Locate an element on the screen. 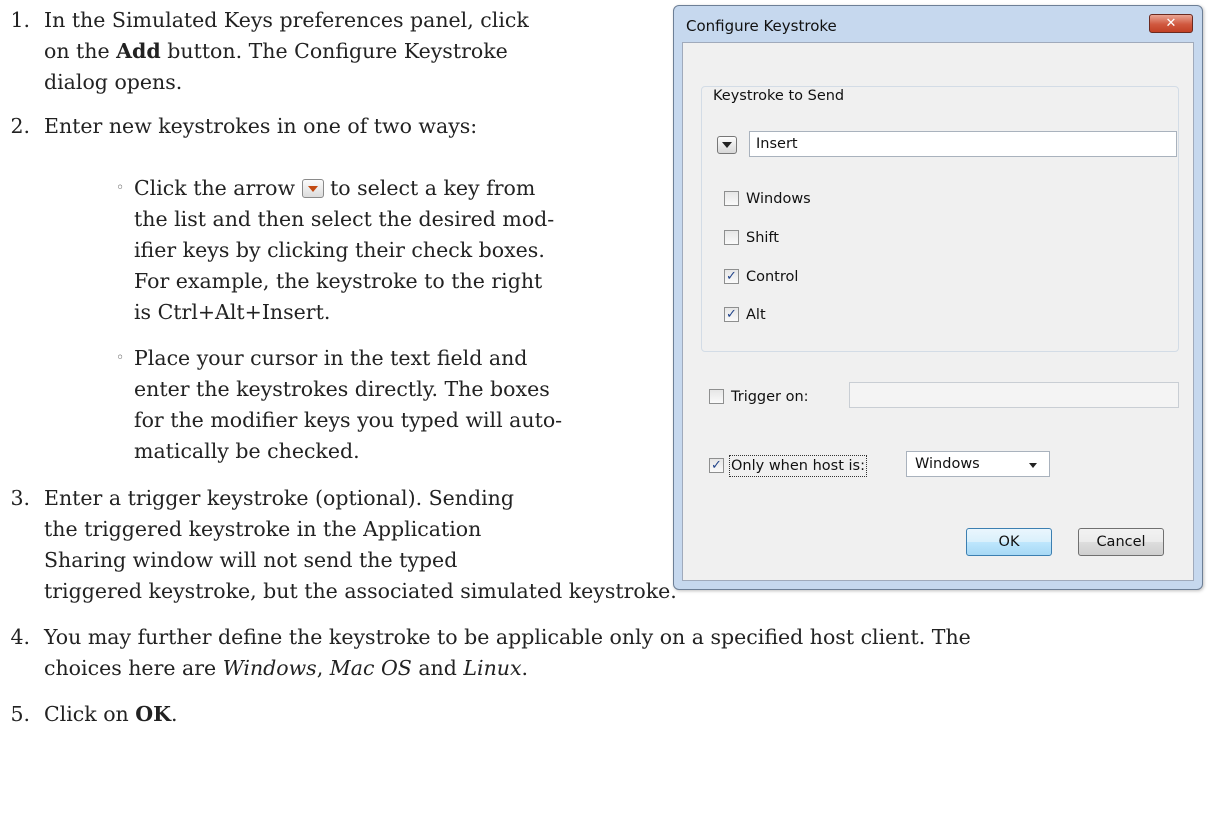 The image size is (1209, 820). dropdown-arrow-icon is located at coordinates (312, 188).